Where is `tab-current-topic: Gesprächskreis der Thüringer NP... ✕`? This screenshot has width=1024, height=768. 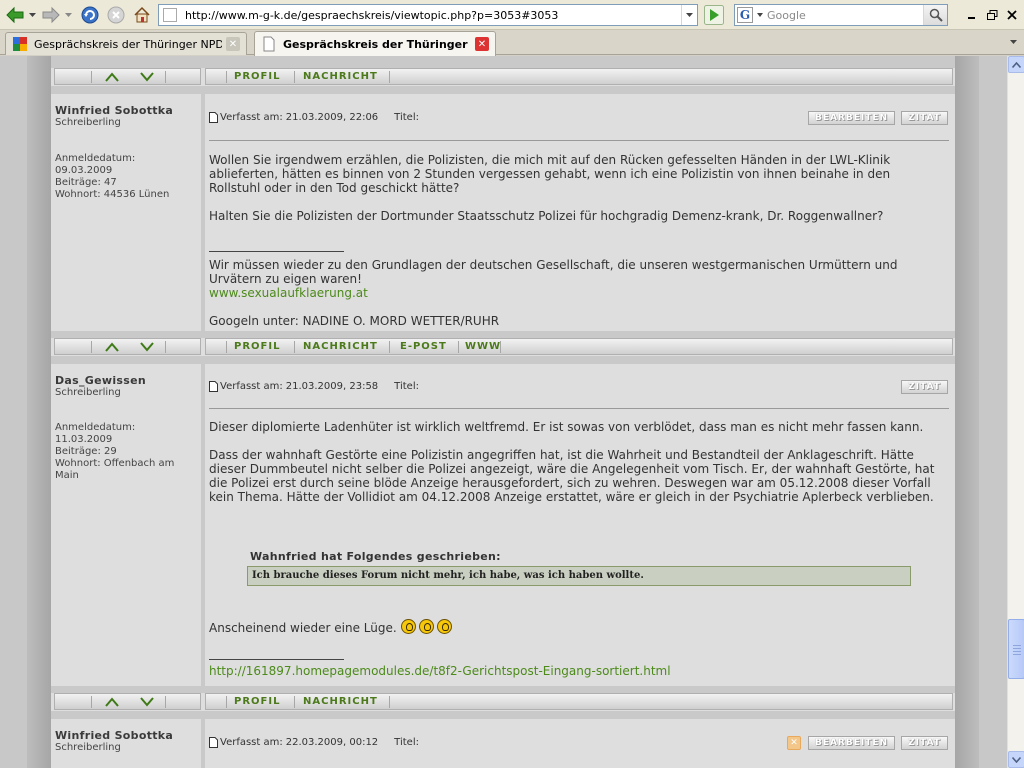 tab-current-topic: Gesprächskreis der Thüringer NP... ✕ is located at coordinates (375, 43).